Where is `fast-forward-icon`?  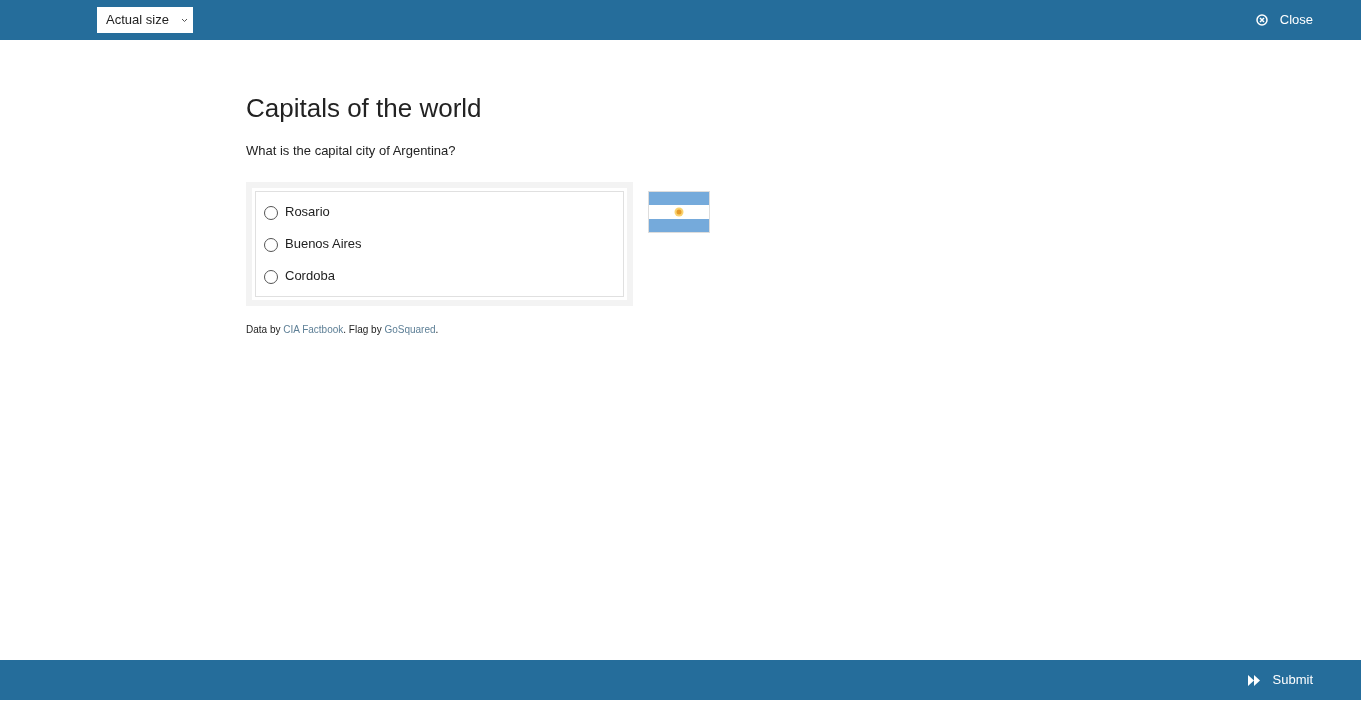
fast-forward-icon is located at coordinates (1253, 680).